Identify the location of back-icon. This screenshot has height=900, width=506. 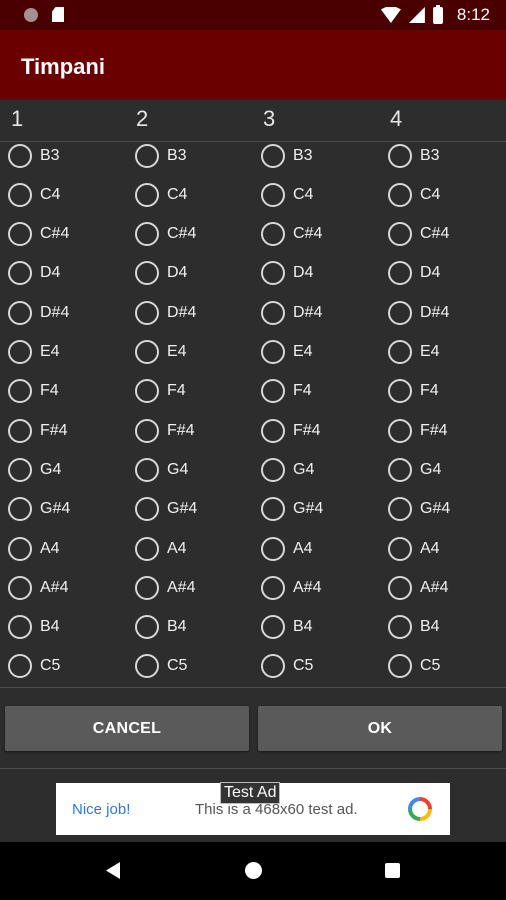
(113, 870).